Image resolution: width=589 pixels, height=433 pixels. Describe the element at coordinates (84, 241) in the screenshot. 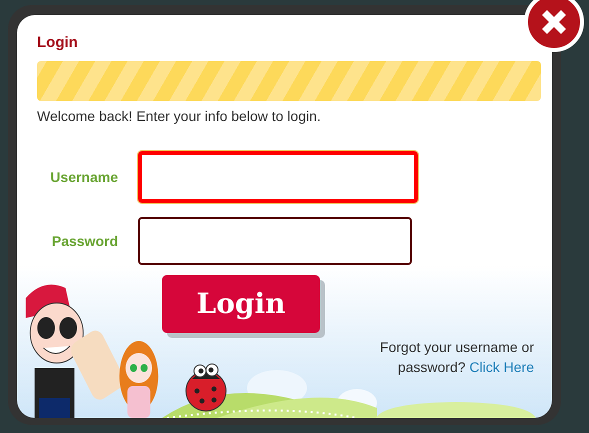

I see `field-label: Password` at that location.